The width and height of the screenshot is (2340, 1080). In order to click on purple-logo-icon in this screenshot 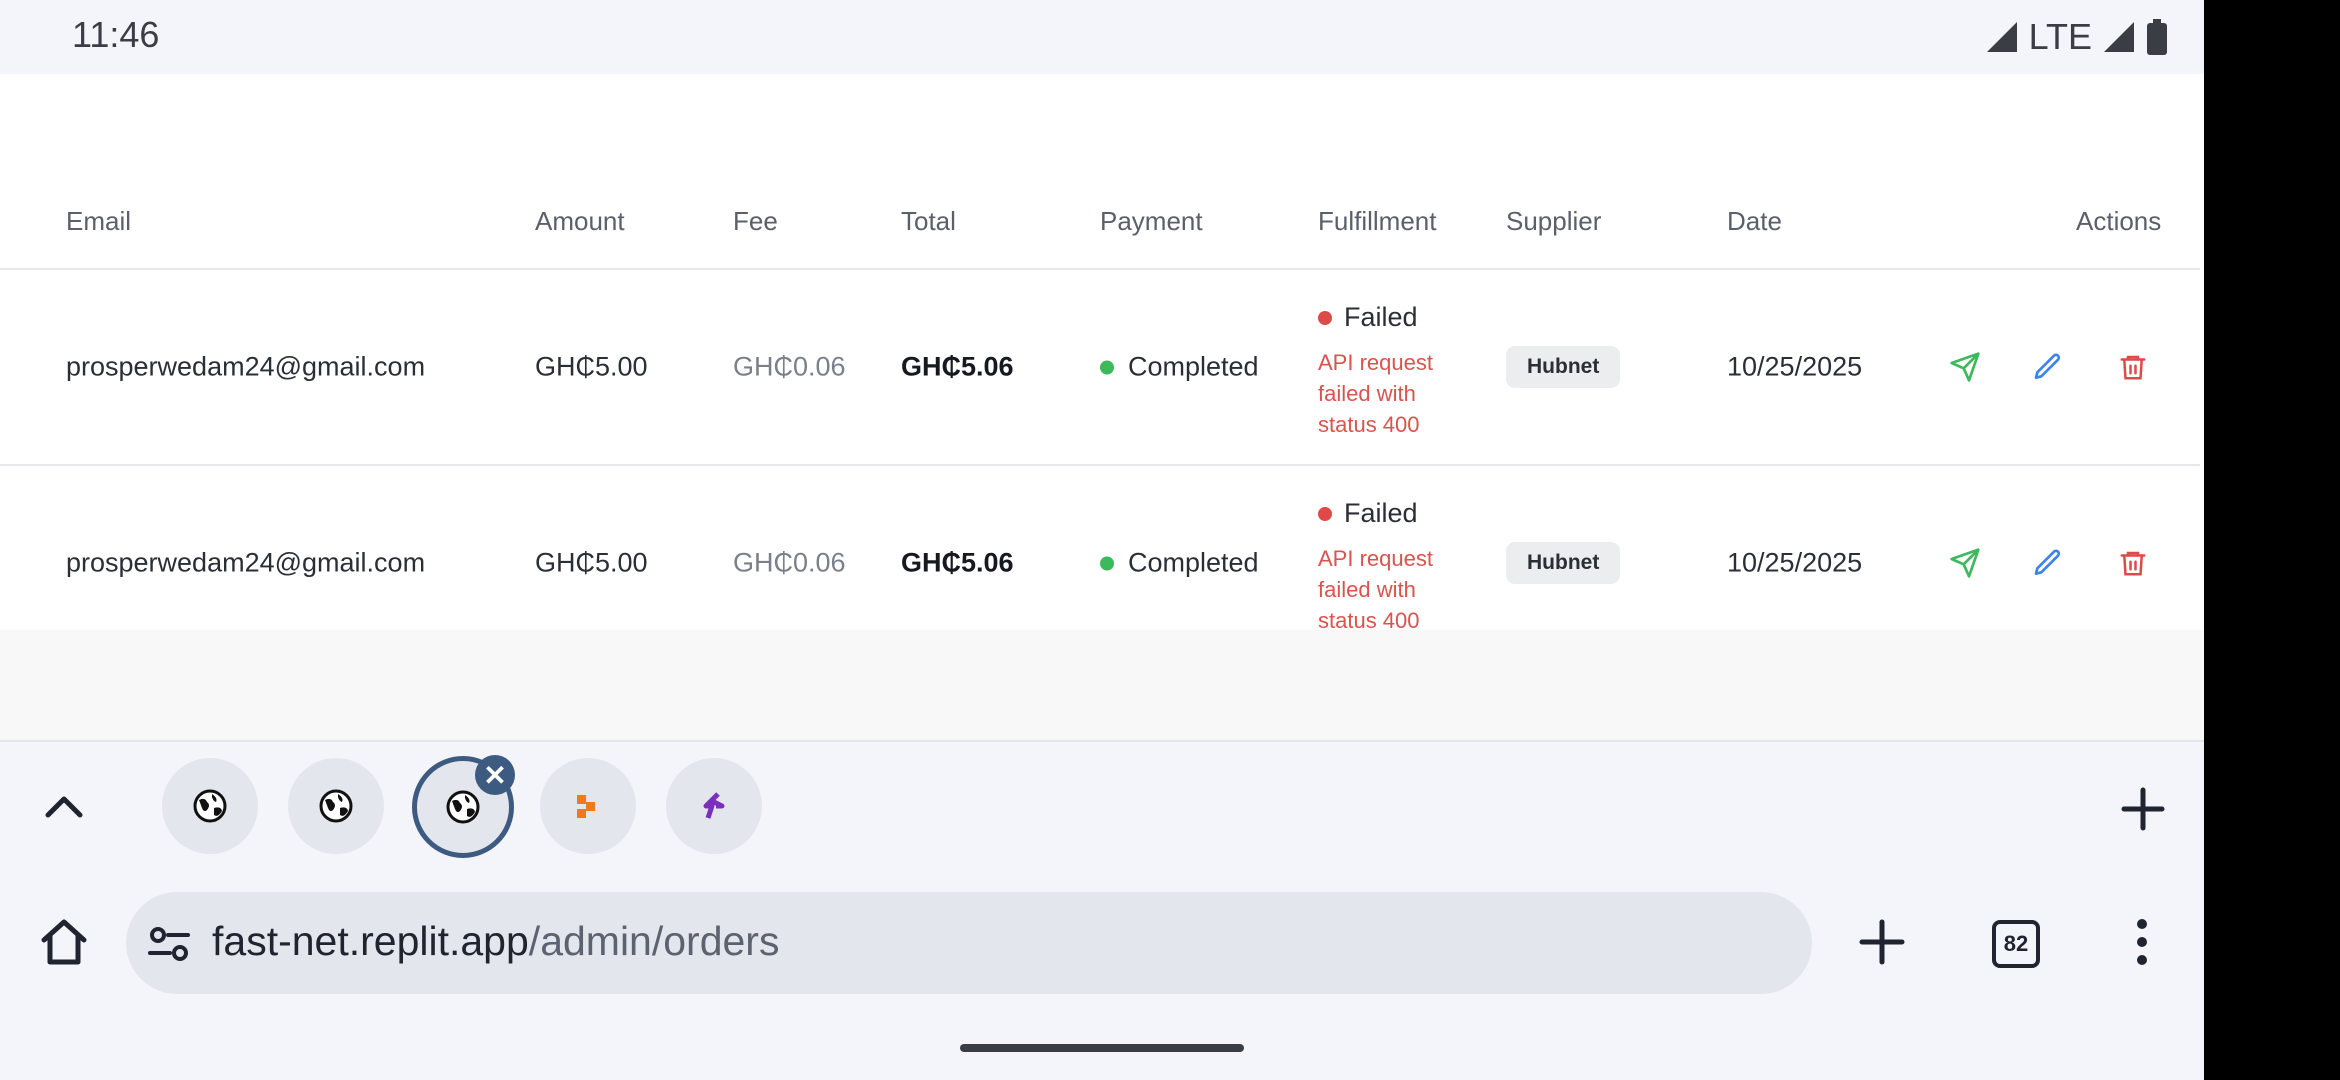, I will do `click(714, 805)`.